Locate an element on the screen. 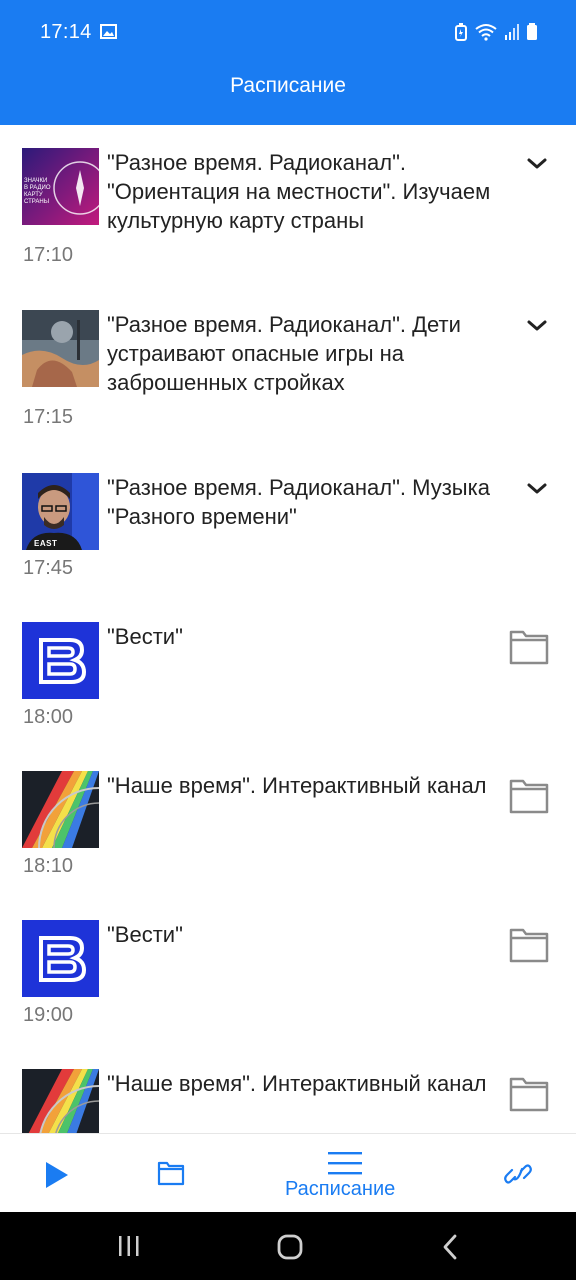 The height and width of the screenshot is (1280, 576). thumbnail-text: КАРТУ is located at coordinates (33, 195).